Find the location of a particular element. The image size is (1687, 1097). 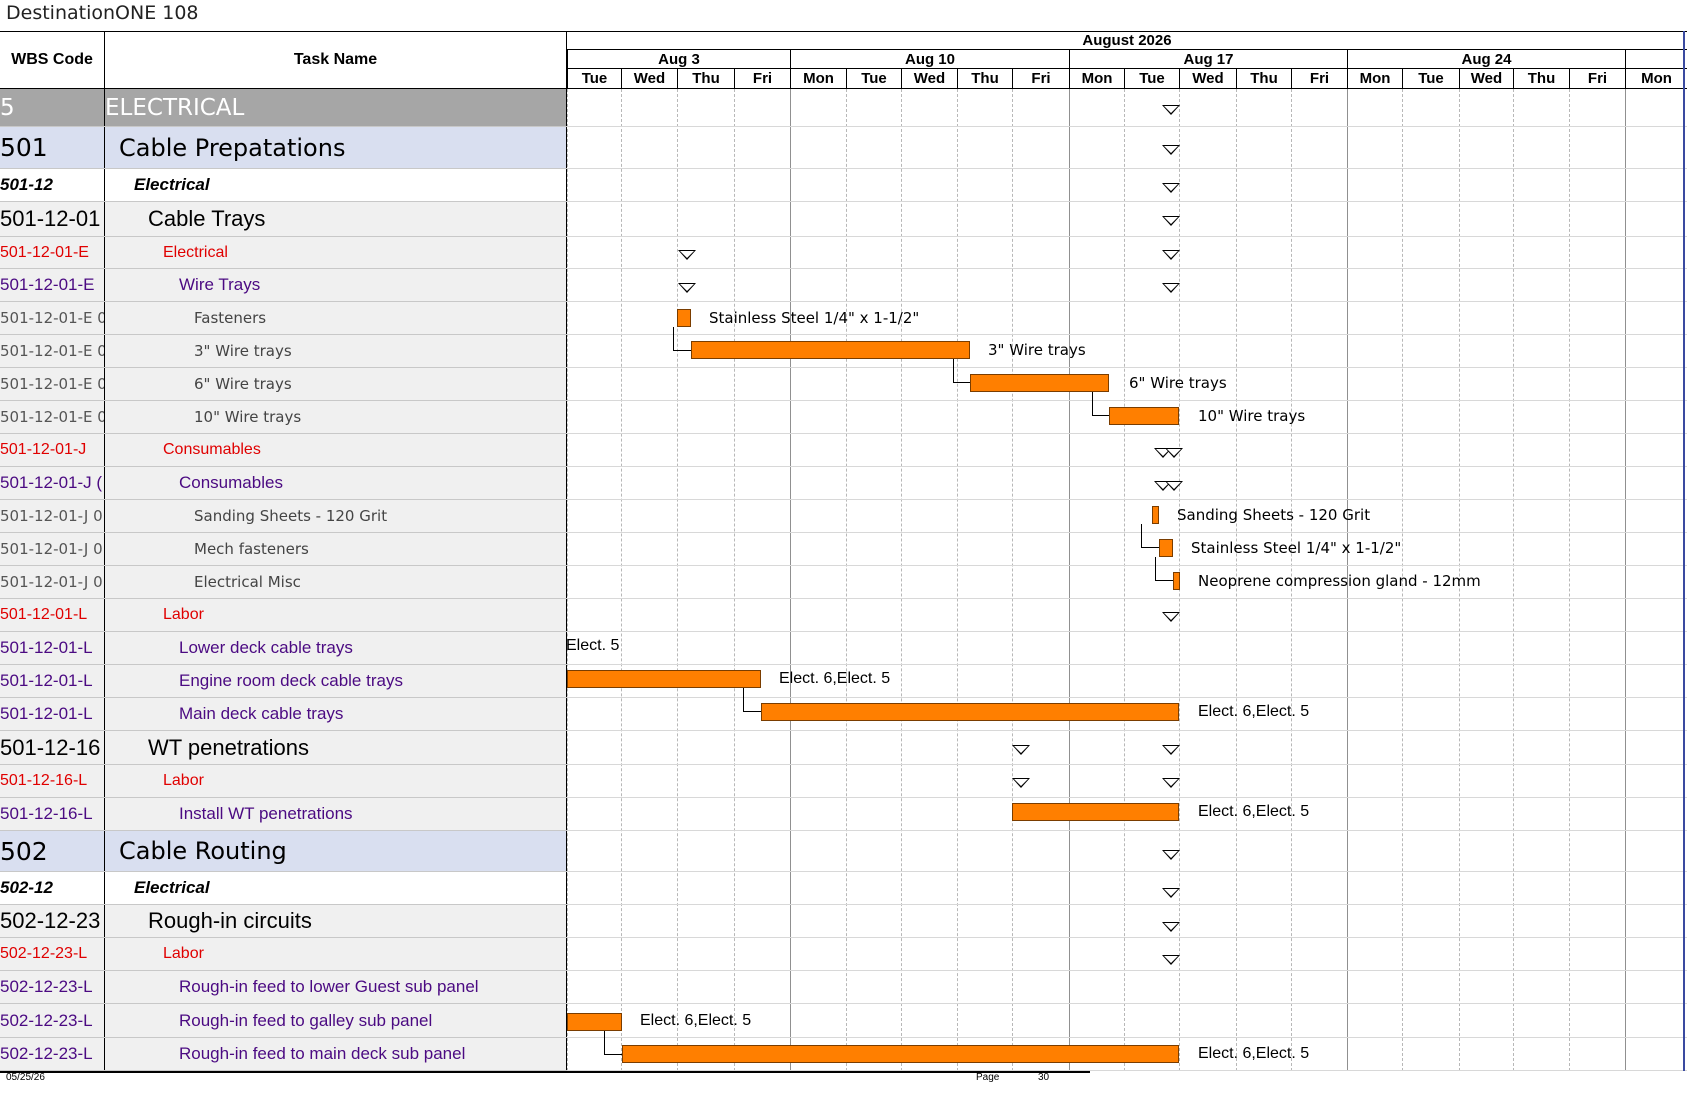

task-name: Engine room deck cable trays is located at coordinates (336, 681).